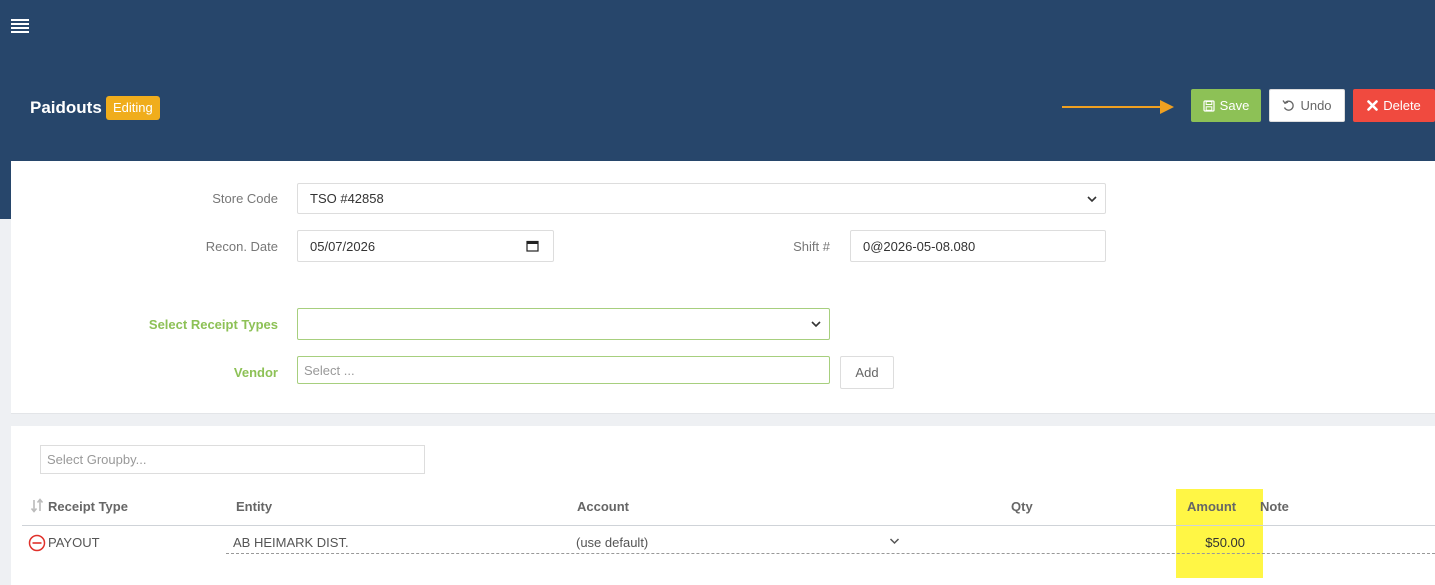 This screenshot has width=1435, height=585. I want to click on store-code-value: TSO #42858, so click(347, 198).